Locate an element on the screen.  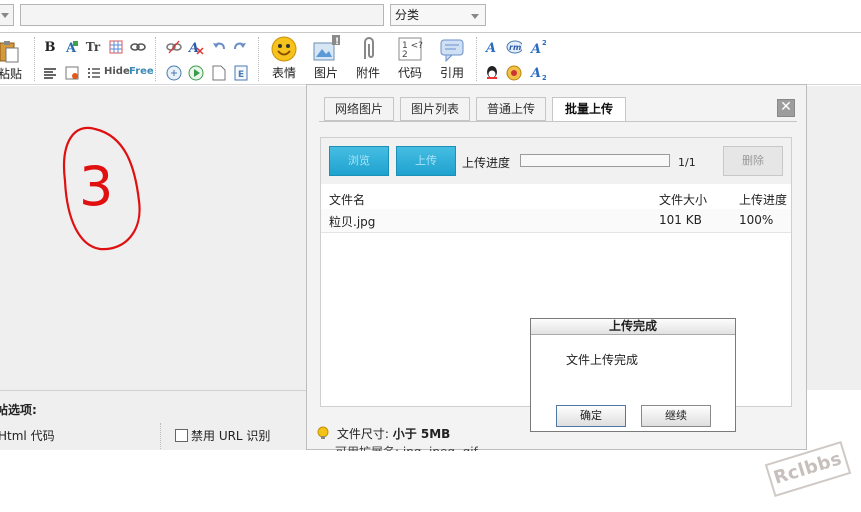
font-color-icon: A is located at coordinates (71, 48).